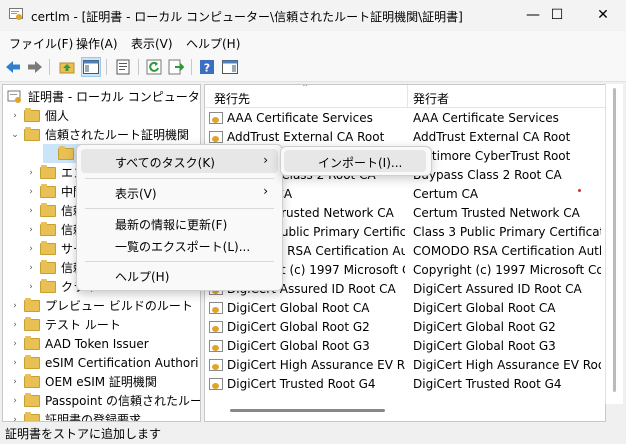 This screenshot has width=626, height=444. I want to click on vertical-scrollbar, so click(614, 244).